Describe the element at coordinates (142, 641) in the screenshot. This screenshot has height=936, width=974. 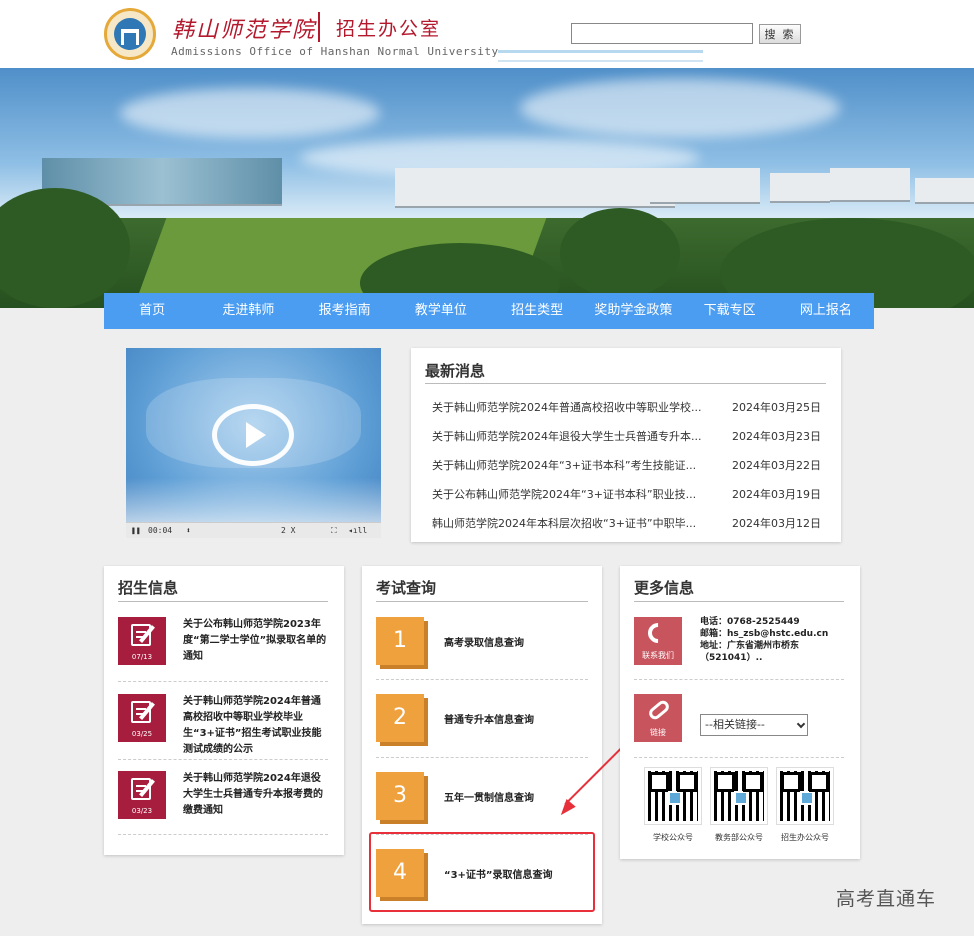
I see `document-edit-icon: 07/13` at that location.